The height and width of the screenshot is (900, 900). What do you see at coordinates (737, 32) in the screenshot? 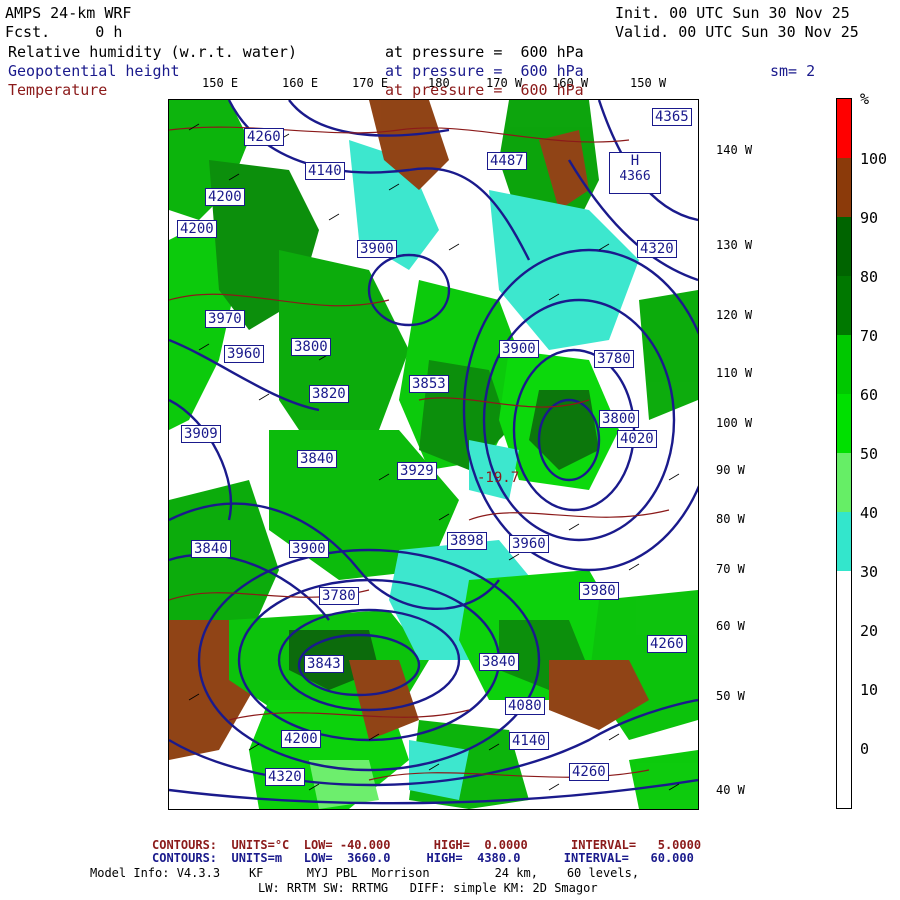
I see `valid-time: Valid. 00 UTC Sun 30 Nov 25` at bounding box center [737, 32].